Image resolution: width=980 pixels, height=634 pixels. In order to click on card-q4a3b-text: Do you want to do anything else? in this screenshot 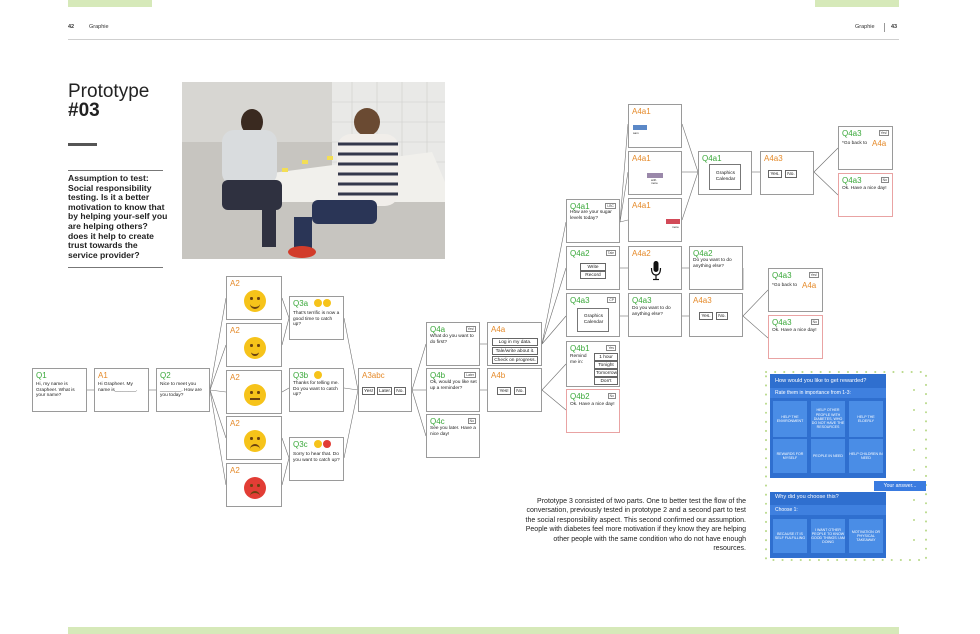, I will do `click(651, 311)`.